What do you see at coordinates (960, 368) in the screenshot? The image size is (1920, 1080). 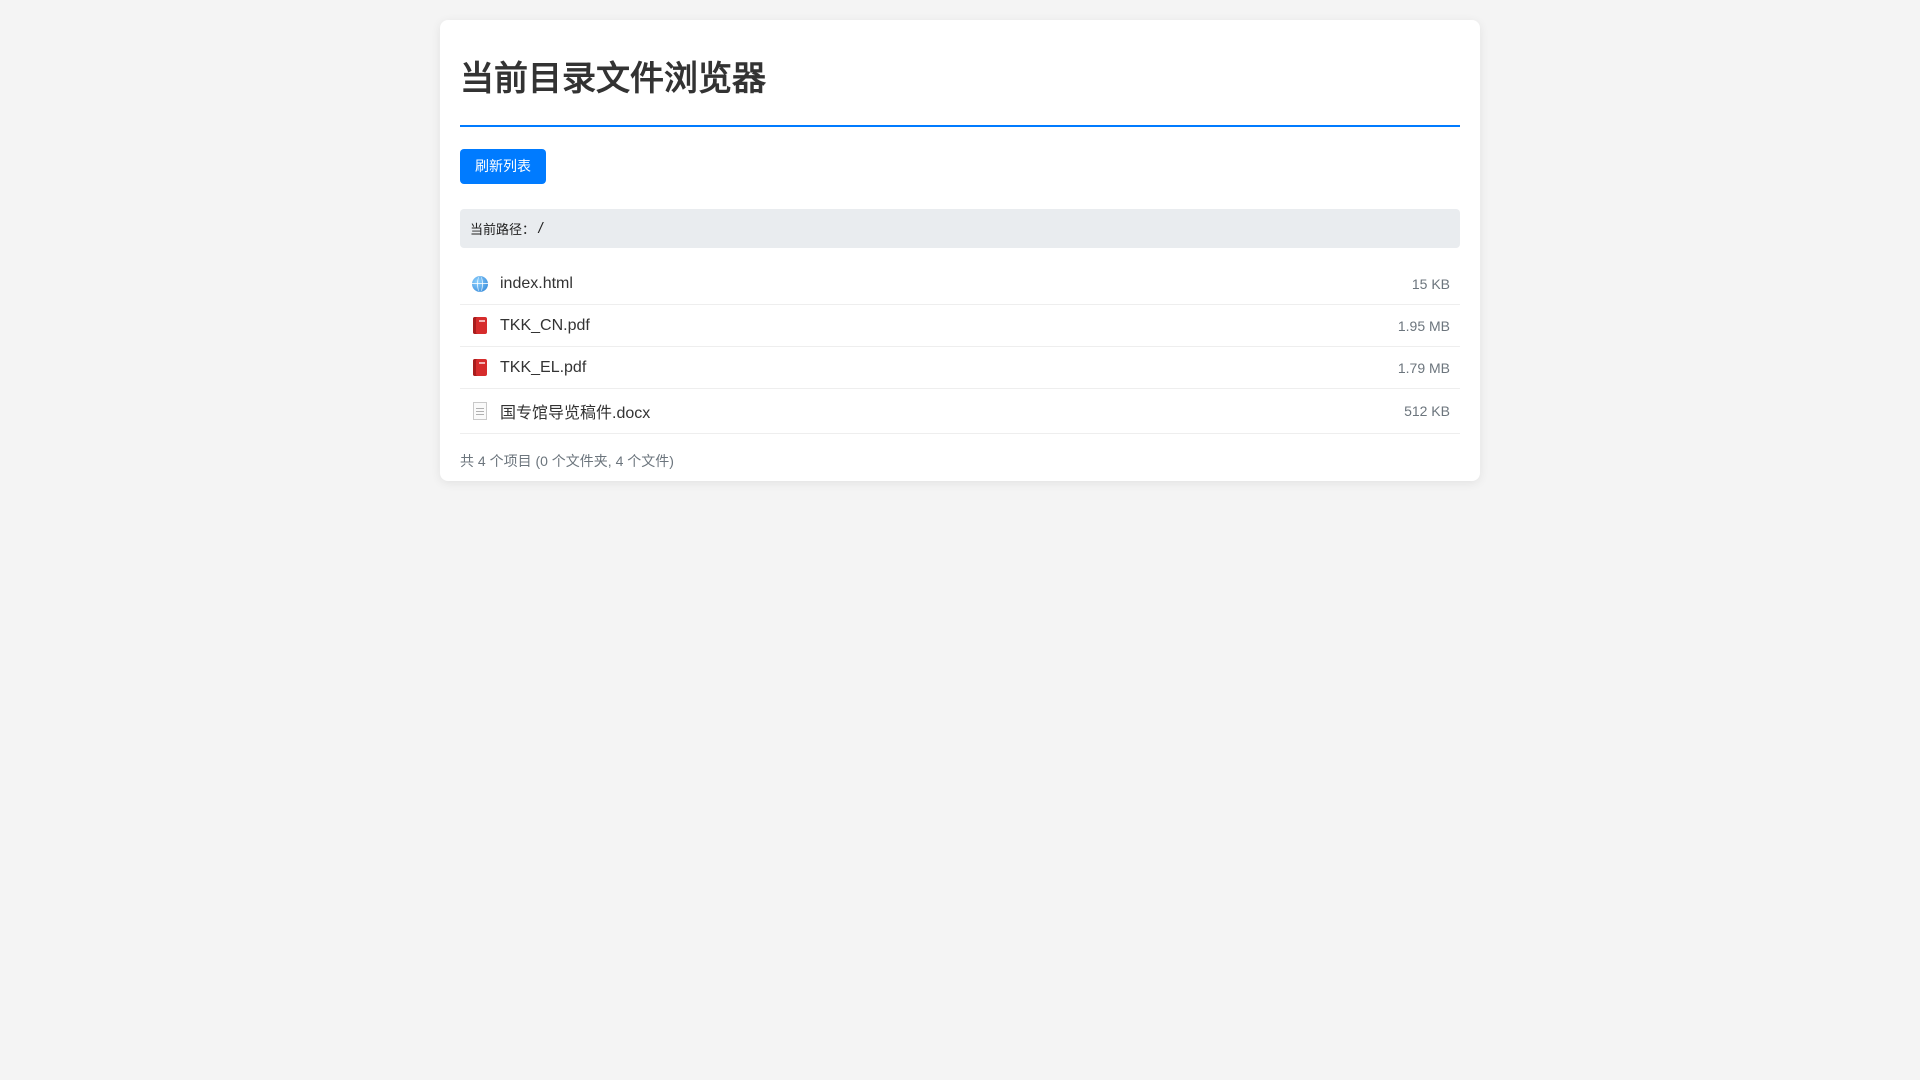 I see `file-row-tkk-el-pdf: TKK_EL.pdf 1.79 MB` at bounding box center [960, 368].